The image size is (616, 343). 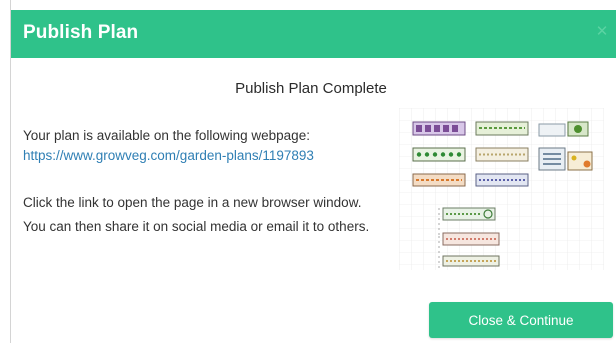 I want to click on dialog-header: Publish Plan ✕, so click(x=313, y=34).